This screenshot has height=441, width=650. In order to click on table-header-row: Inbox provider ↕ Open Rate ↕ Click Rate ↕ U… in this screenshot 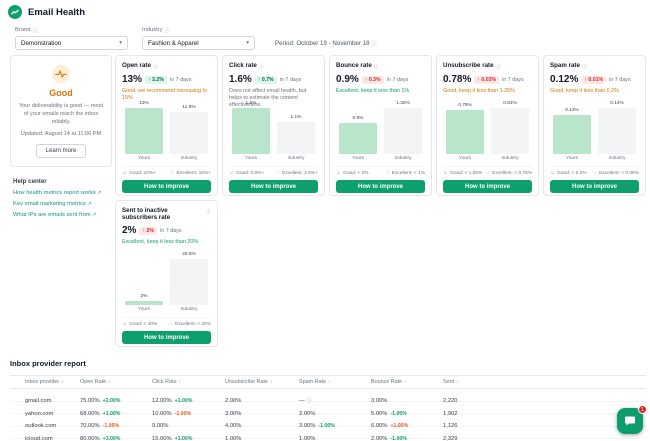, I will do `click(328, 382)`.